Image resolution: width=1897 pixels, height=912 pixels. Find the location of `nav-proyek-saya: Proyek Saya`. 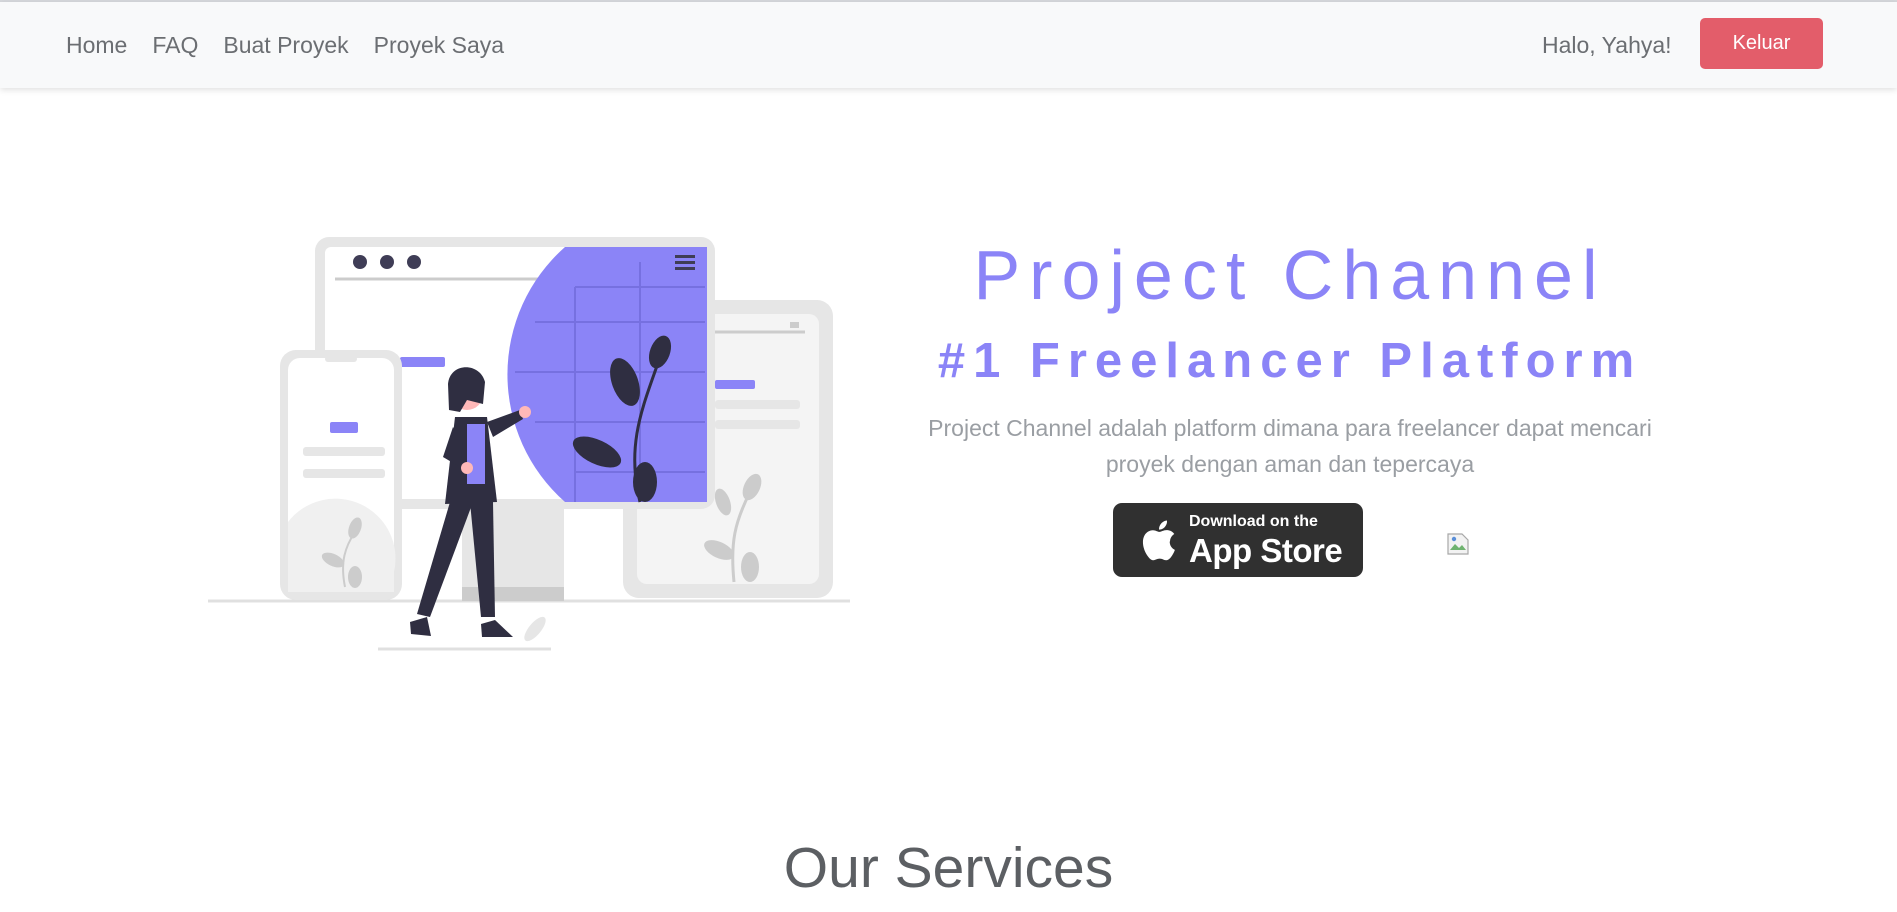

nav-proyek-saya: Proyek Saya is located at coordinates (439, 45).